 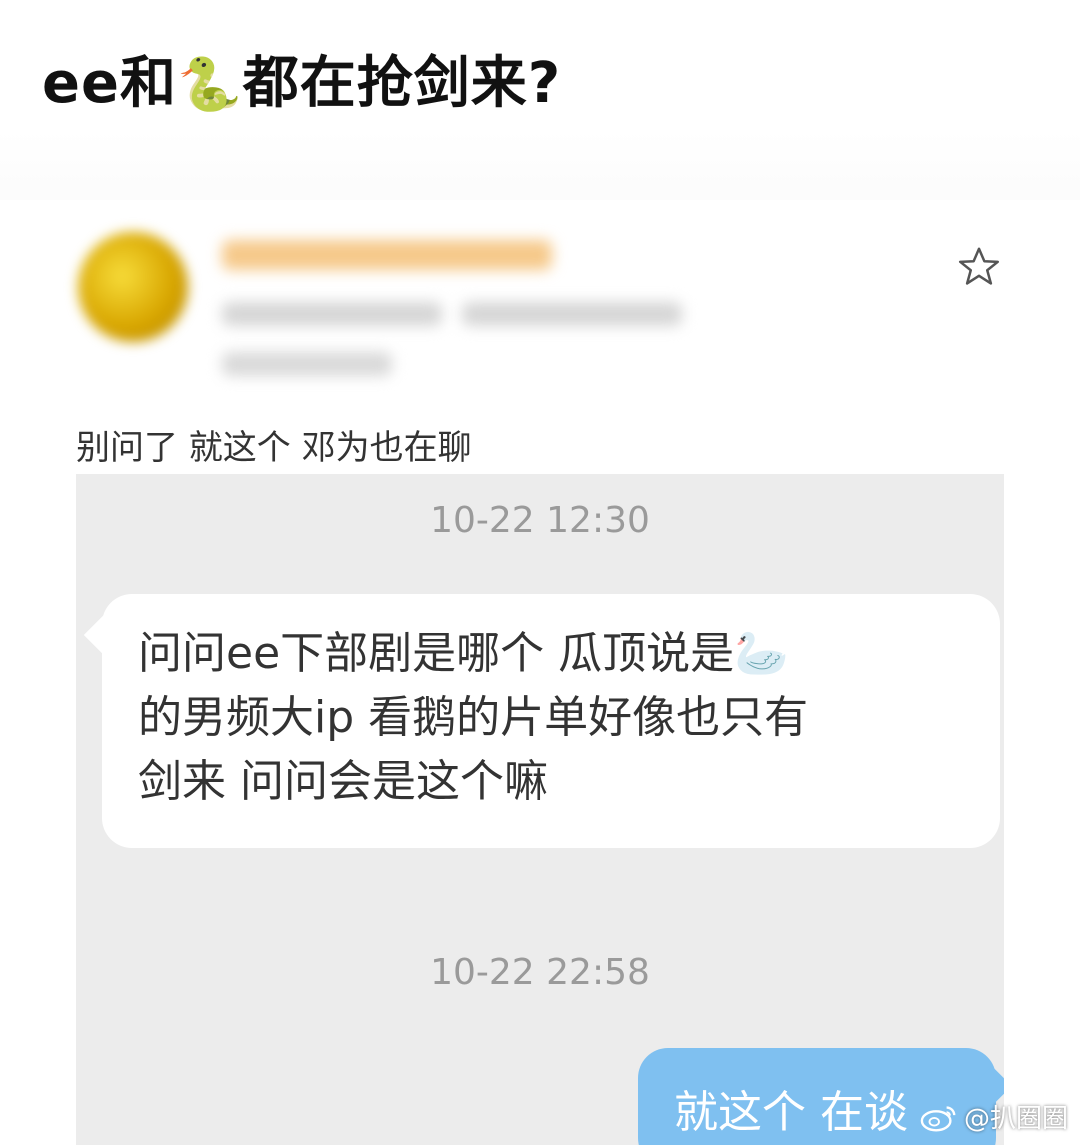 What do you see at coordinates (332, 314) in the screenshot?
I see `blurred-post-time` at bounding box center [332, 314].